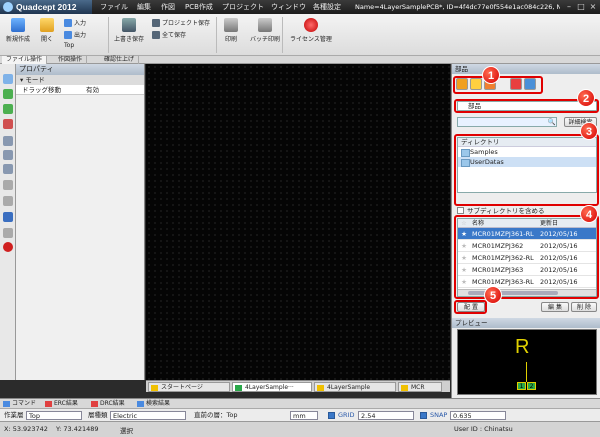 The width and height of the screenshot is (600, 437). I want to click on delete-button: 削 除, so click(584, 307).